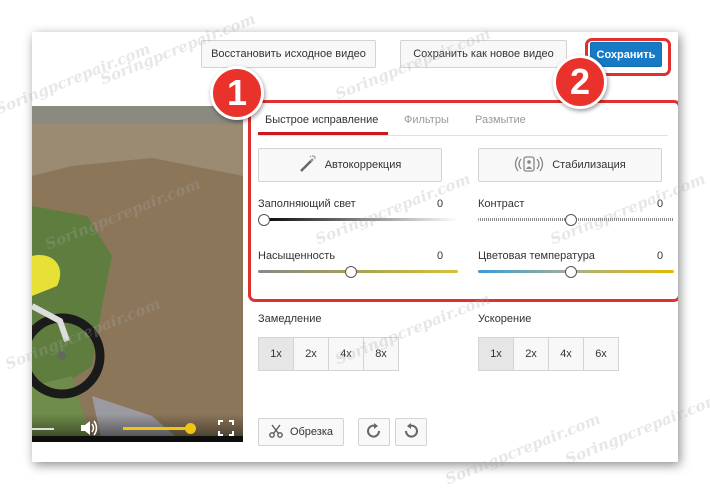 The width and height of the screenshot is (710, 495). Describe the element at coordinates (311, 432) in the screenshot. I see `trim-label: Обрезка` at that location.